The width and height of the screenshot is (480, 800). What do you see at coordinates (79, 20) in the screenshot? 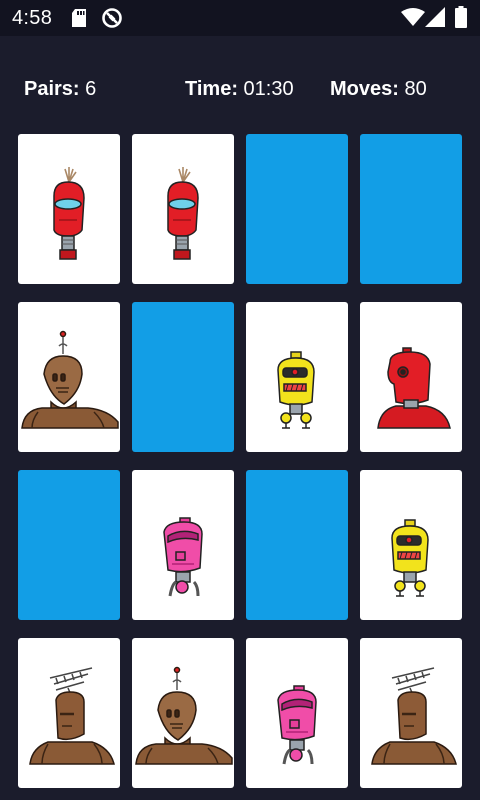
I see `sd-card-icon` at bounding box center [79, 20].